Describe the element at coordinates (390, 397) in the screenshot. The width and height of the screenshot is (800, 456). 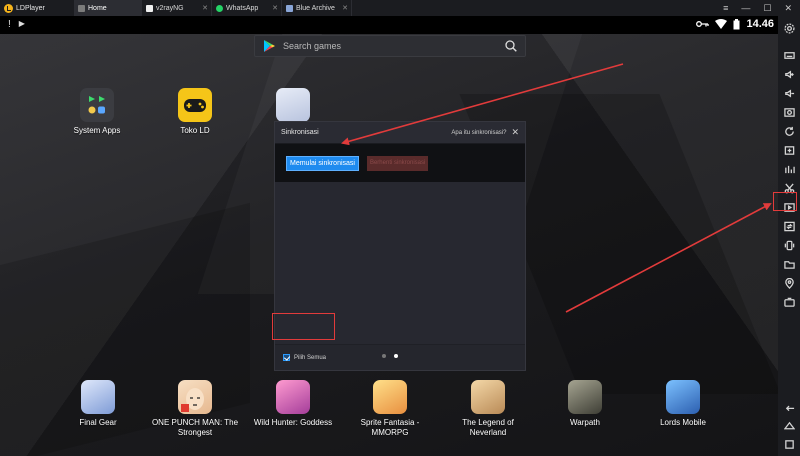
I see `sprite-fantasia-icon` at that location.